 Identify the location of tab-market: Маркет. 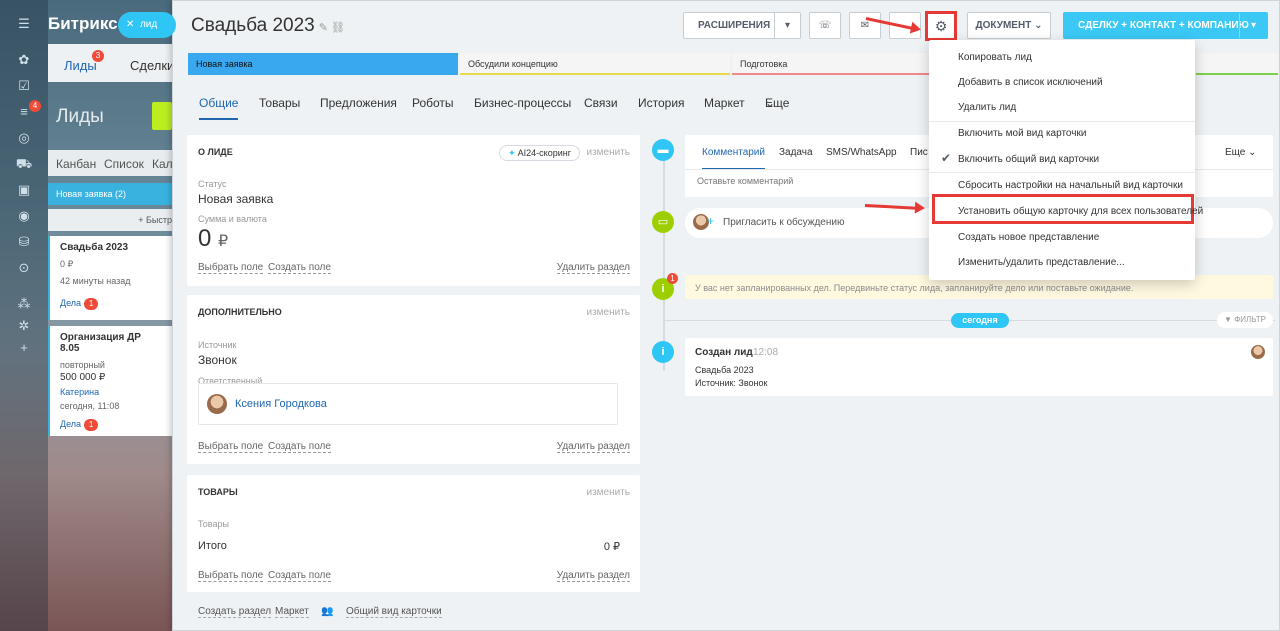
(724, 103).